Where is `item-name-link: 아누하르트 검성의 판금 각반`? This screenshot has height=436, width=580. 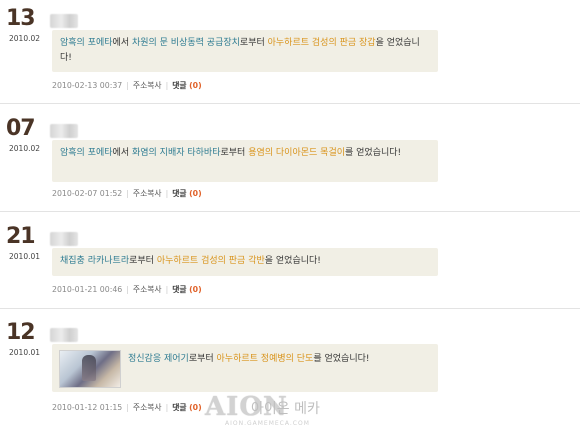
item-name-link: 아누하르트 검성의 판금 각반 is located at coordinates (211, 261).